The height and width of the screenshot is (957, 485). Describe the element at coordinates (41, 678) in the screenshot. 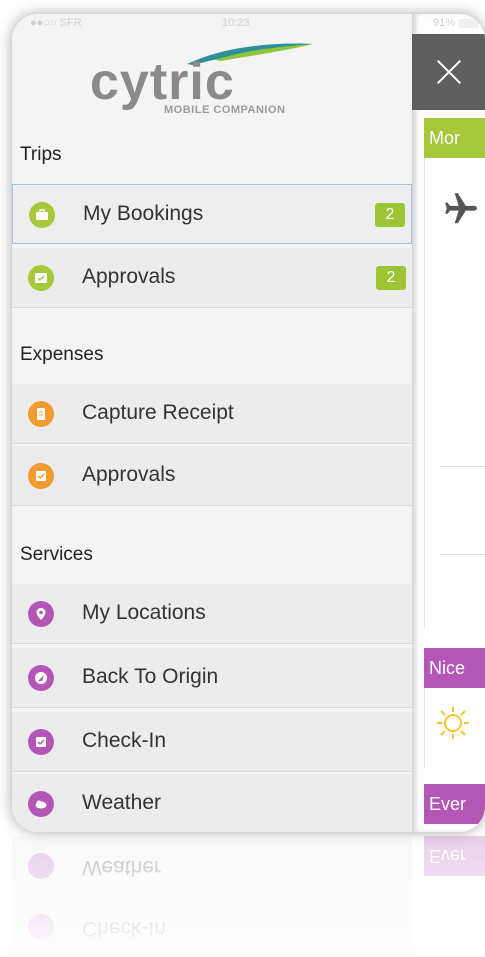

I see `navigation-icon` at that location.